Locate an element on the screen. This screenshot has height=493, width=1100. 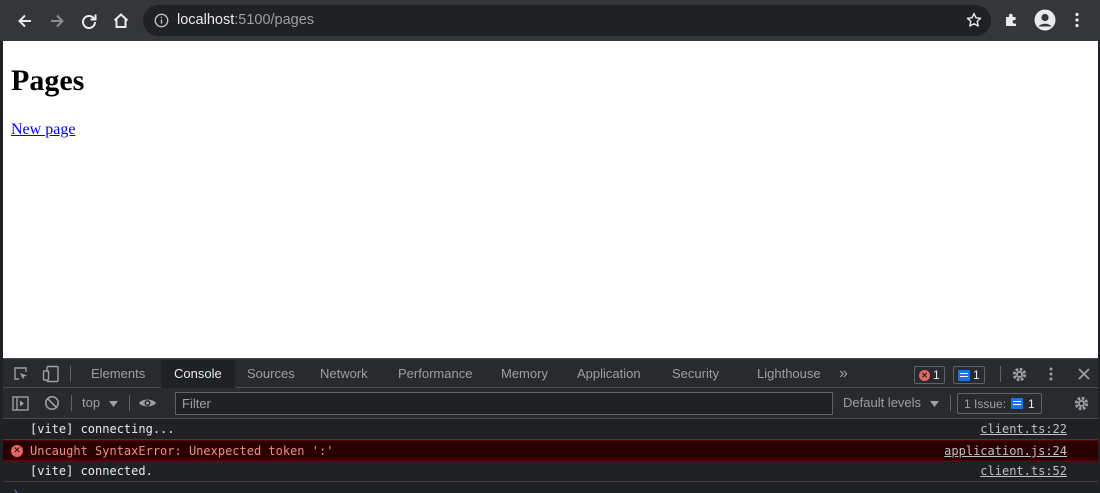
tab-elements: Elements is located at coordinates (118, 374).